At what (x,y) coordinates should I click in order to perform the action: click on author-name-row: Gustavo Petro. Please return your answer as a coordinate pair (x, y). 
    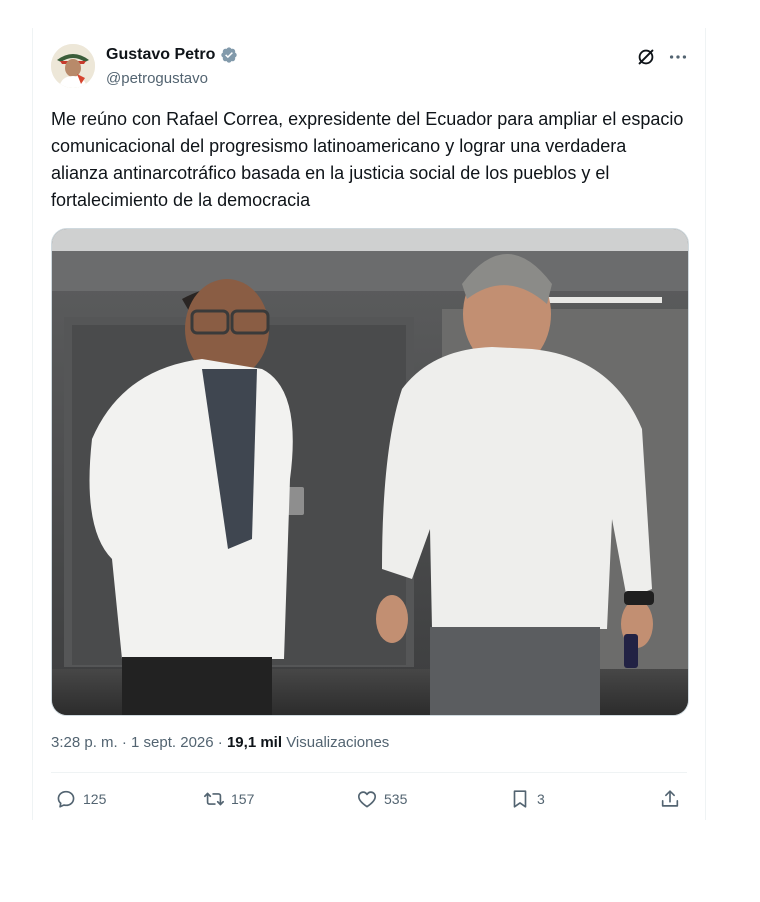
    Looking at the image, I should click on (172, 55).